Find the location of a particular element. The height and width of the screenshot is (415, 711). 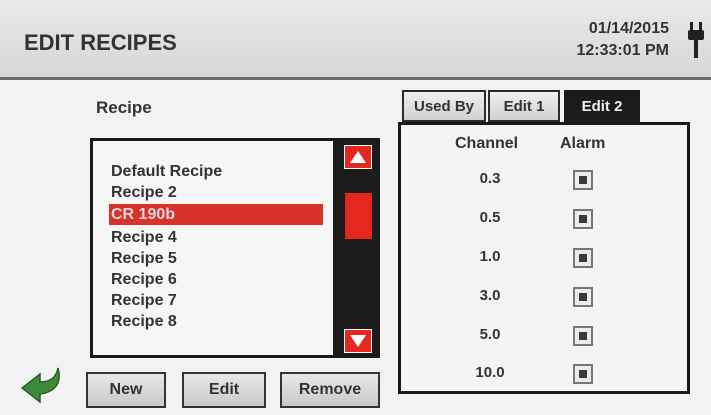

list-item: Recipe 7 is located at coordinates (216, 300).